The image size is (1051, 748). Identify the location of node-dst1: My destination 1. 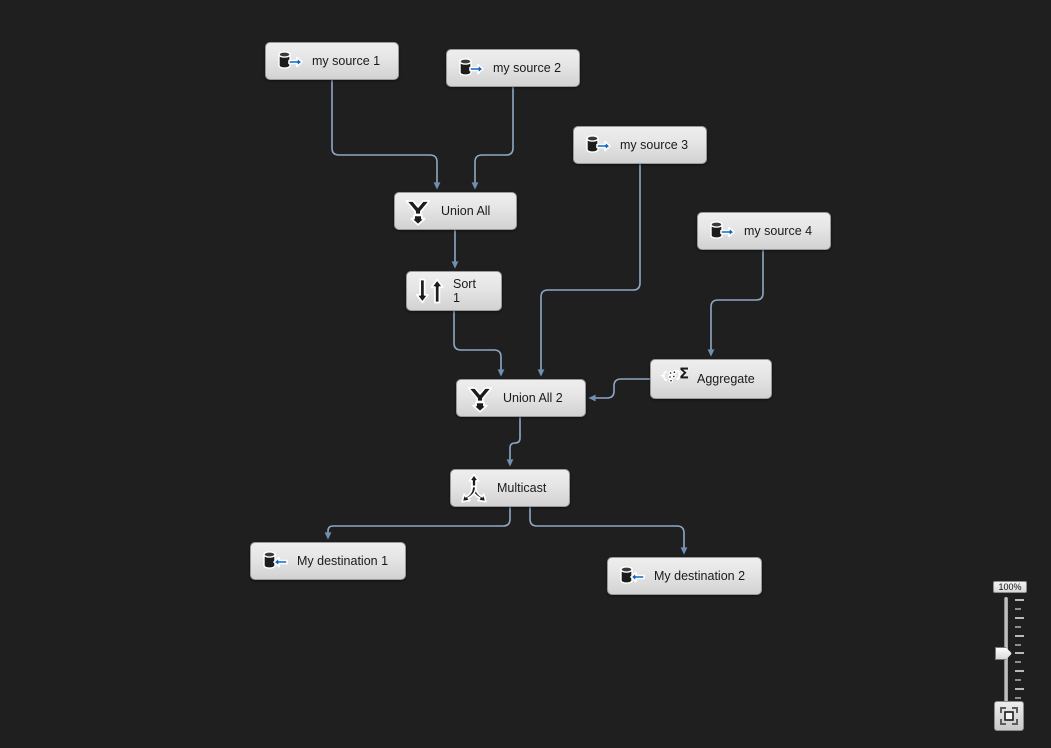
(328, 561).